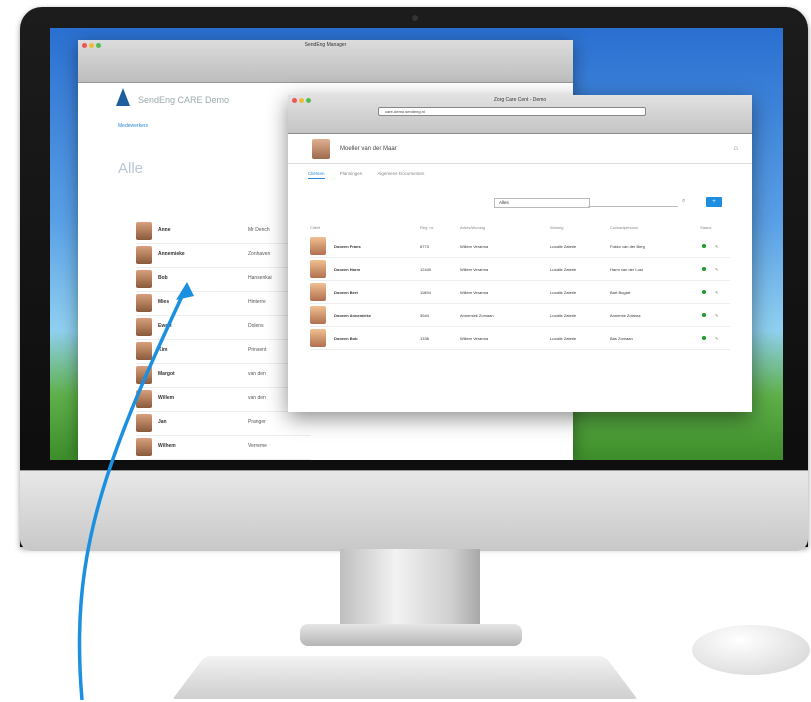 The width and height of the screenshot is (811, 702). What do you see at coordinates (405, 678) in the screenshot?
I see `keyboard` at bounding box center [405, 678].